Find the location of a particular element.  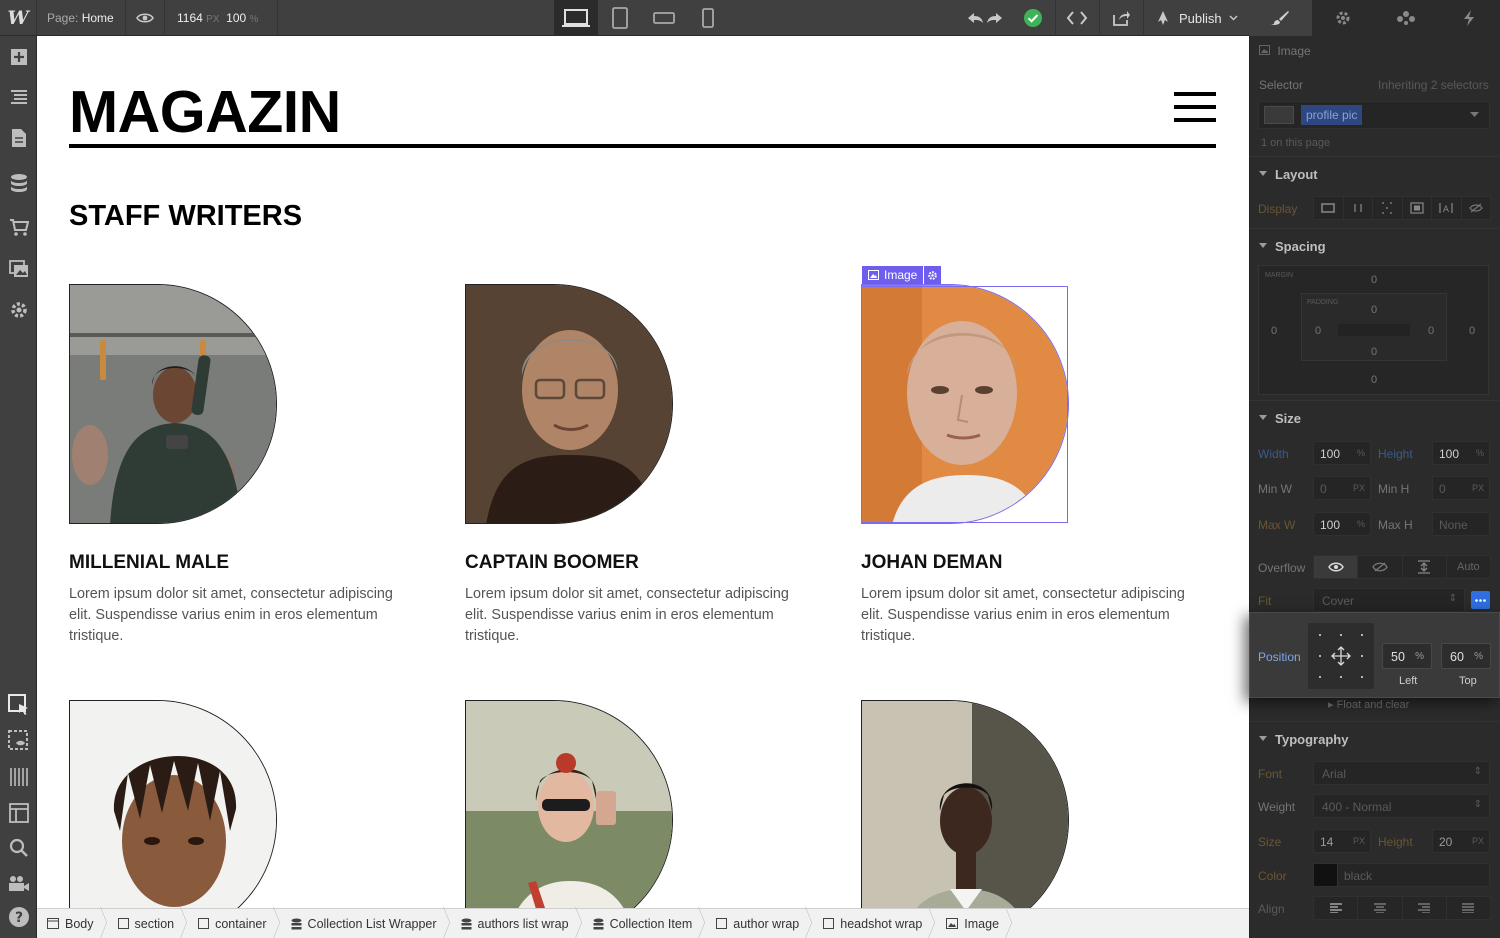

selected-element-label: Image is located at coordinates (902, 275).